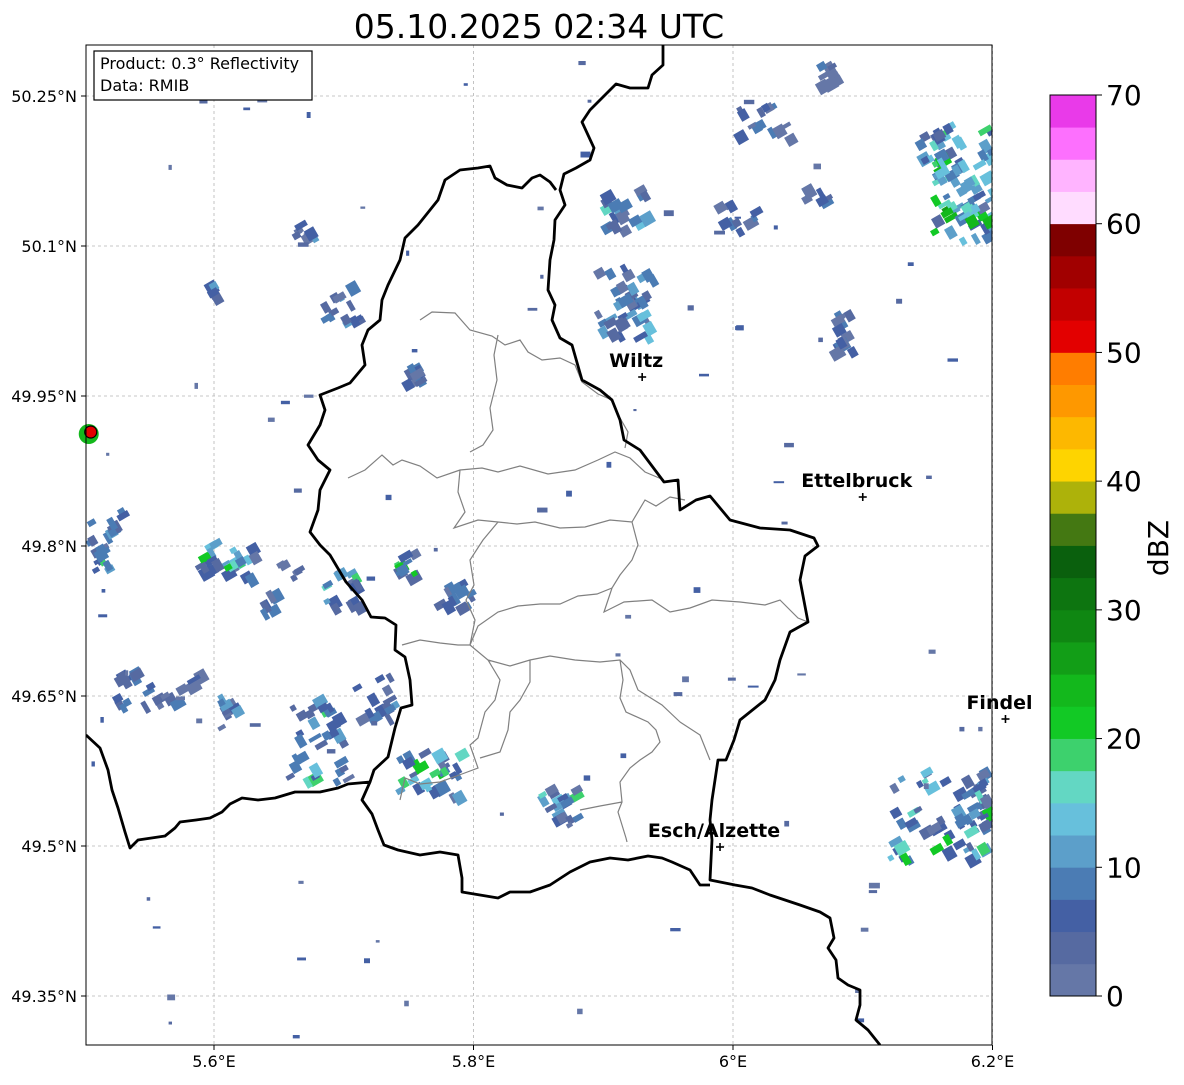 The image size is (1184, 1085). Describe the element at coordinates (44, 996) in the screenshot. I see `lat-tick-label: 49.35°N` at that location.